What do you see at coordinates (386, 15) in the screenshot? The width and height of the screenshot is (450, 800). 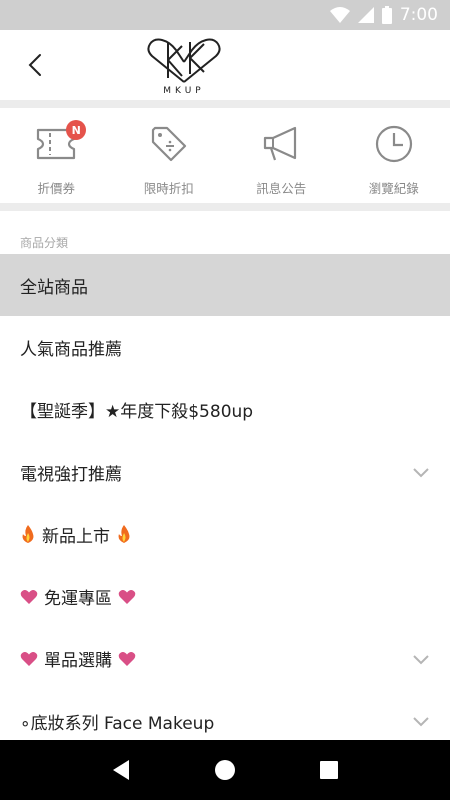 I see `battery-icon` at bounding box center [386, 15].